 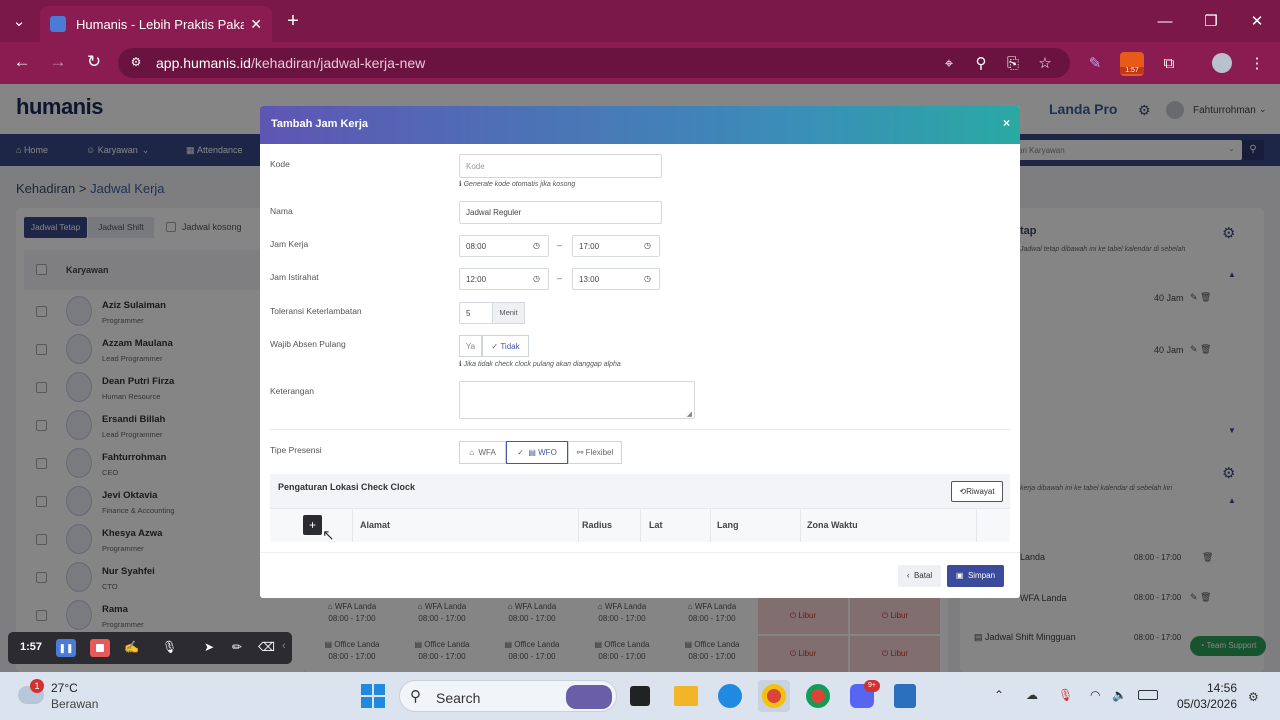 I want to click on location-pin-icon: ⌖, so click(x=949, y=63).